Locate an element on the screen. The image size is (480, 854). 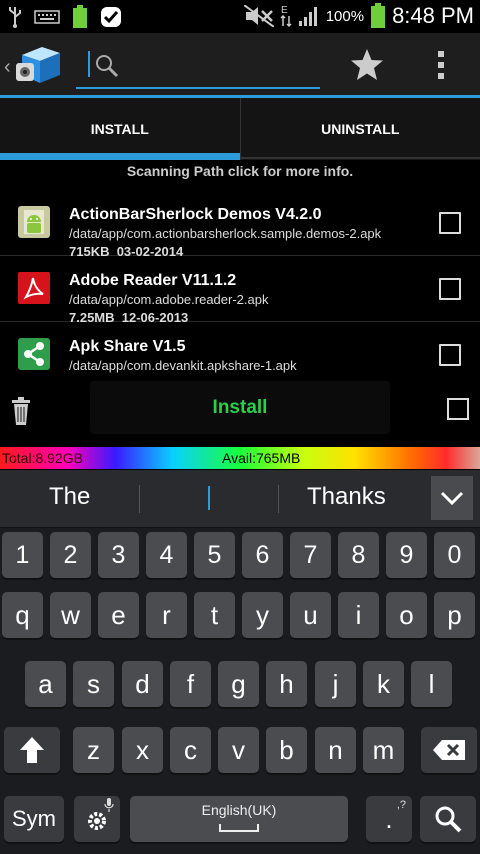
keyboard-icon is located at coordinates (47, 17).